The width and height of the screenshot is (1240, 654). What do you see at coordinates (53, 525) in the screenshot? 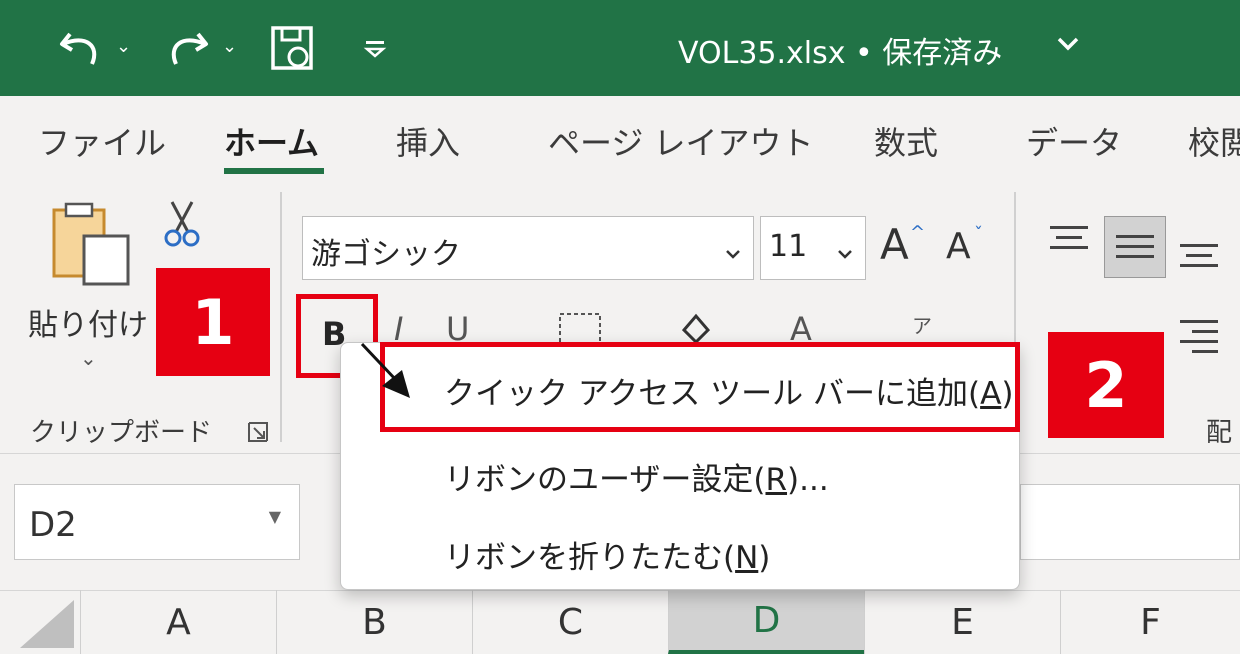
I see `name-box-value: D2` at bounding box center [53, 525].